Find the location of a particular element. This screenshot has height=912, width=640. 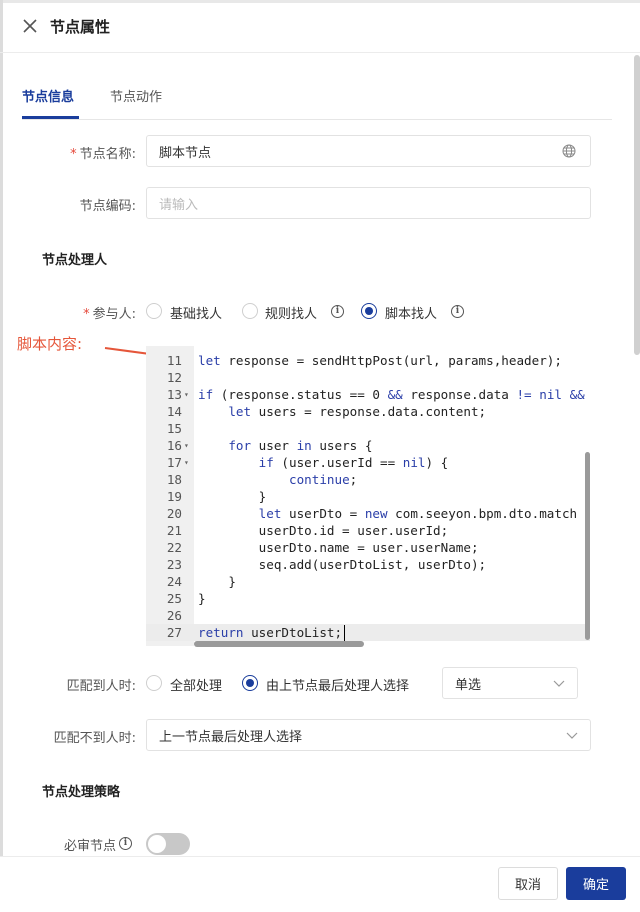

radio-basic-find-label: 基础找人 is located at coordinates (196, 314).